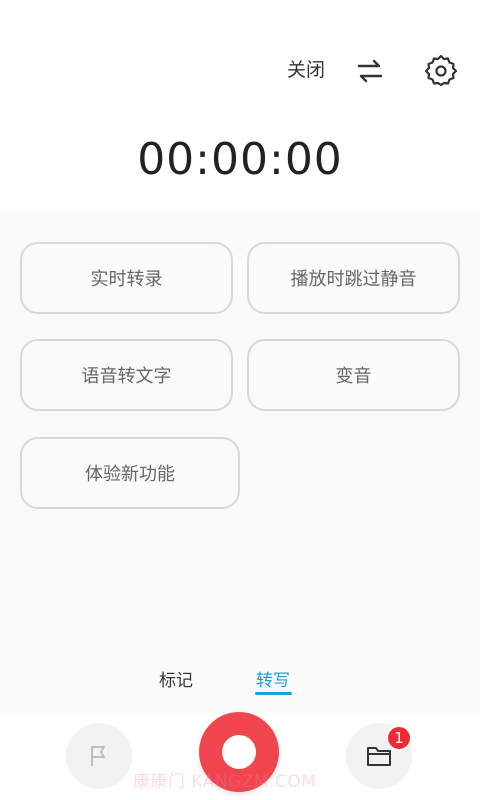 The image size is (480, 800). I want to click on try-new-features-button: 体验新功能, so click(130, 473).